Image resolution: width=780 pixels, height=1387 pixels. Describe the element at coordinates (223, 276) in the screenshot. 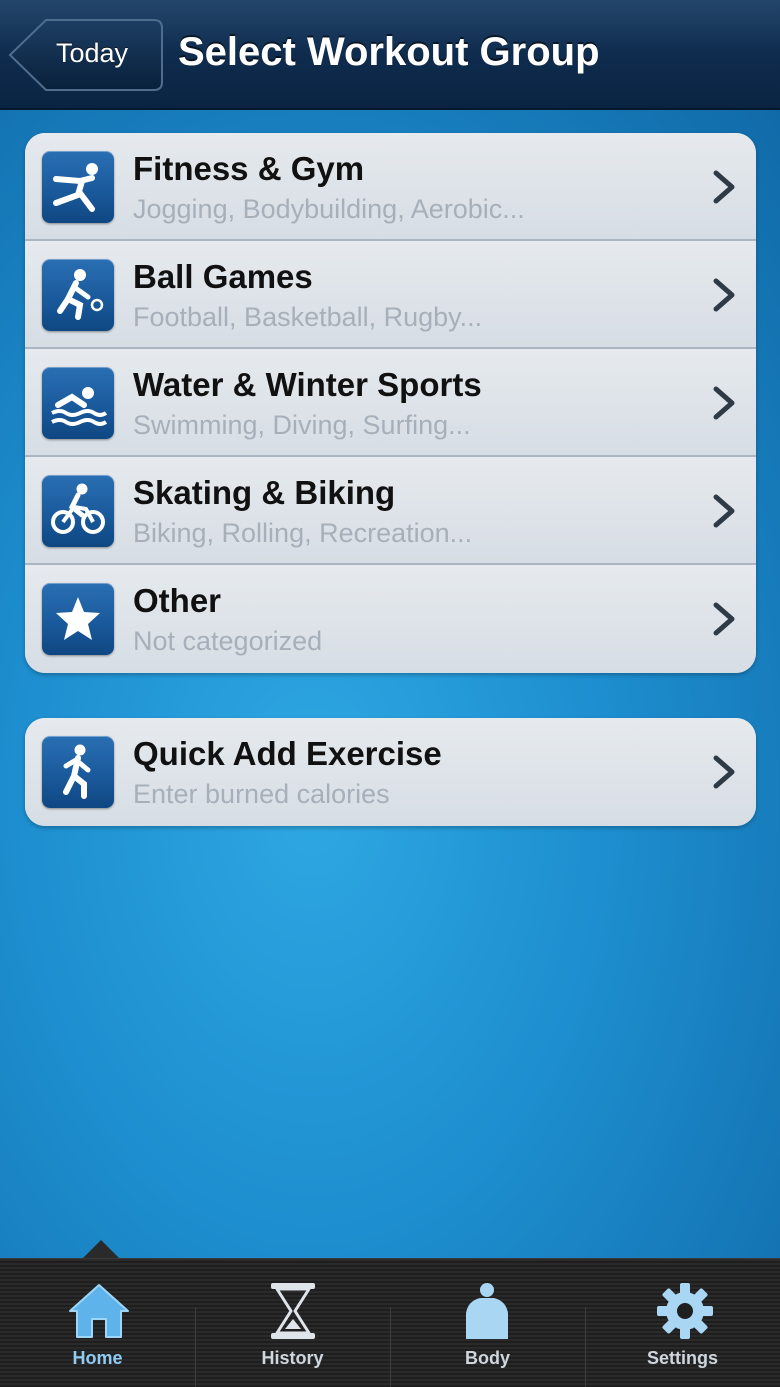

I see `row-title: Ball Games` at that location.